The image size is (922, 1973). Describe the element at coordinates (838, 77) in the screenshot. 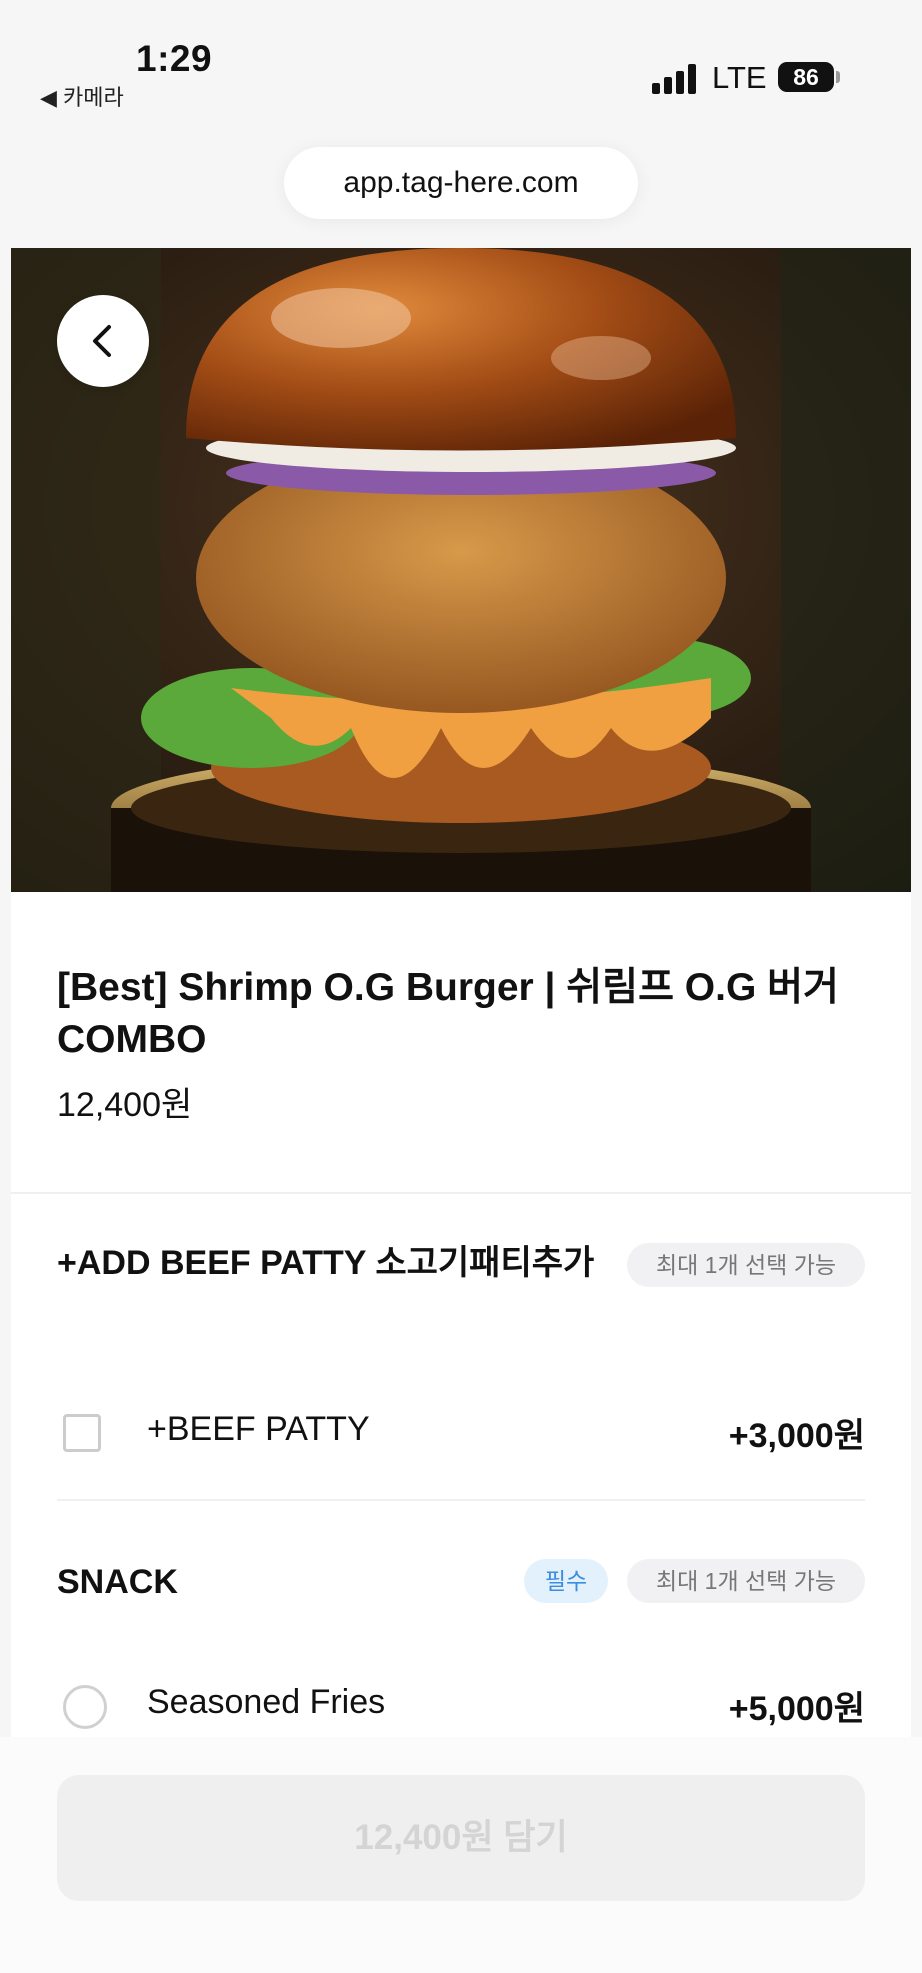

I see `battery-tip` at that location.